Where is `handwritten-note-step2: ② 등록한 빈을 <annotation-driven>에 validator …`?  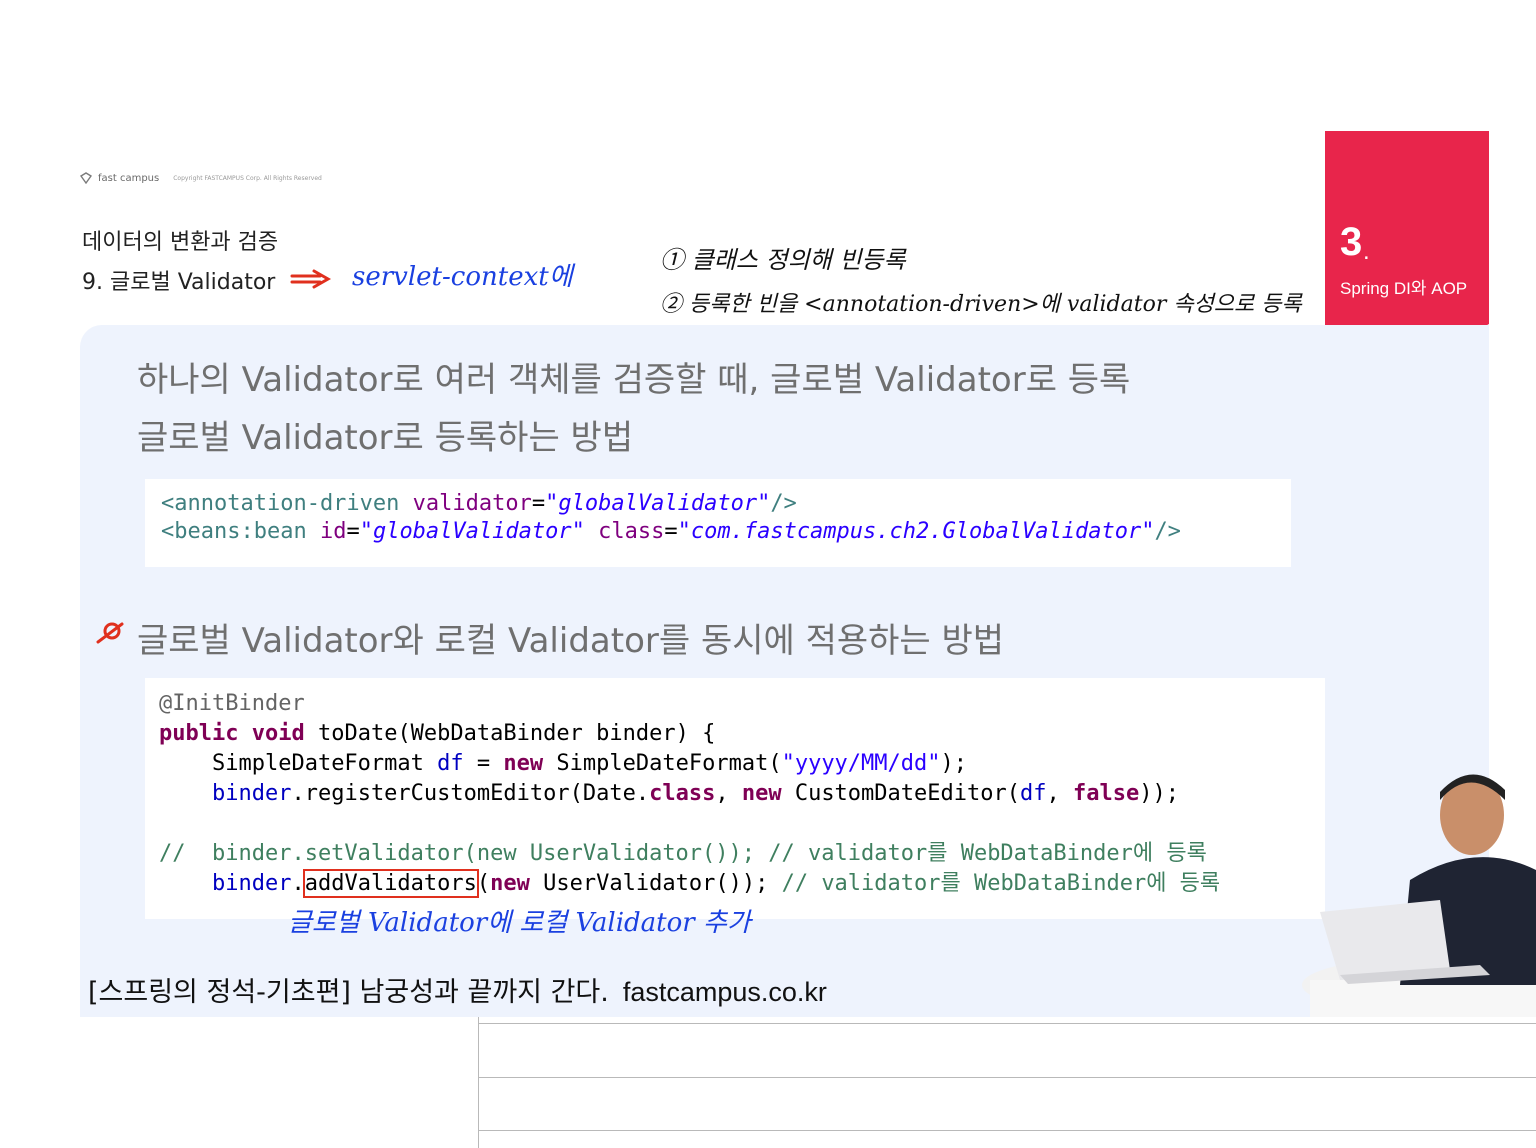 handwritten-note-step2: ② 등록한 빈을 <annotation-driven>에 validator … is located at coordinates (981, 304).